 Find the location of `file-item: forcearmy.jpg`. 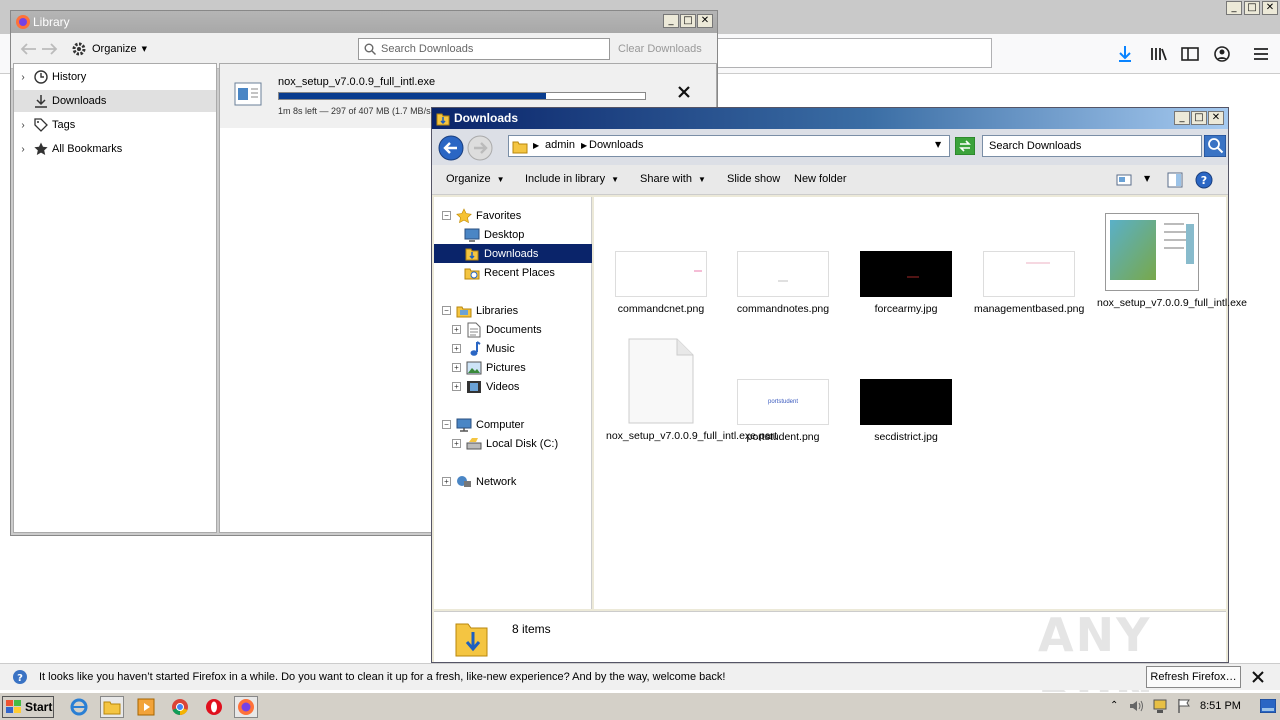

file-item: forcearmy.jpg is located at coordinates (906, 283).